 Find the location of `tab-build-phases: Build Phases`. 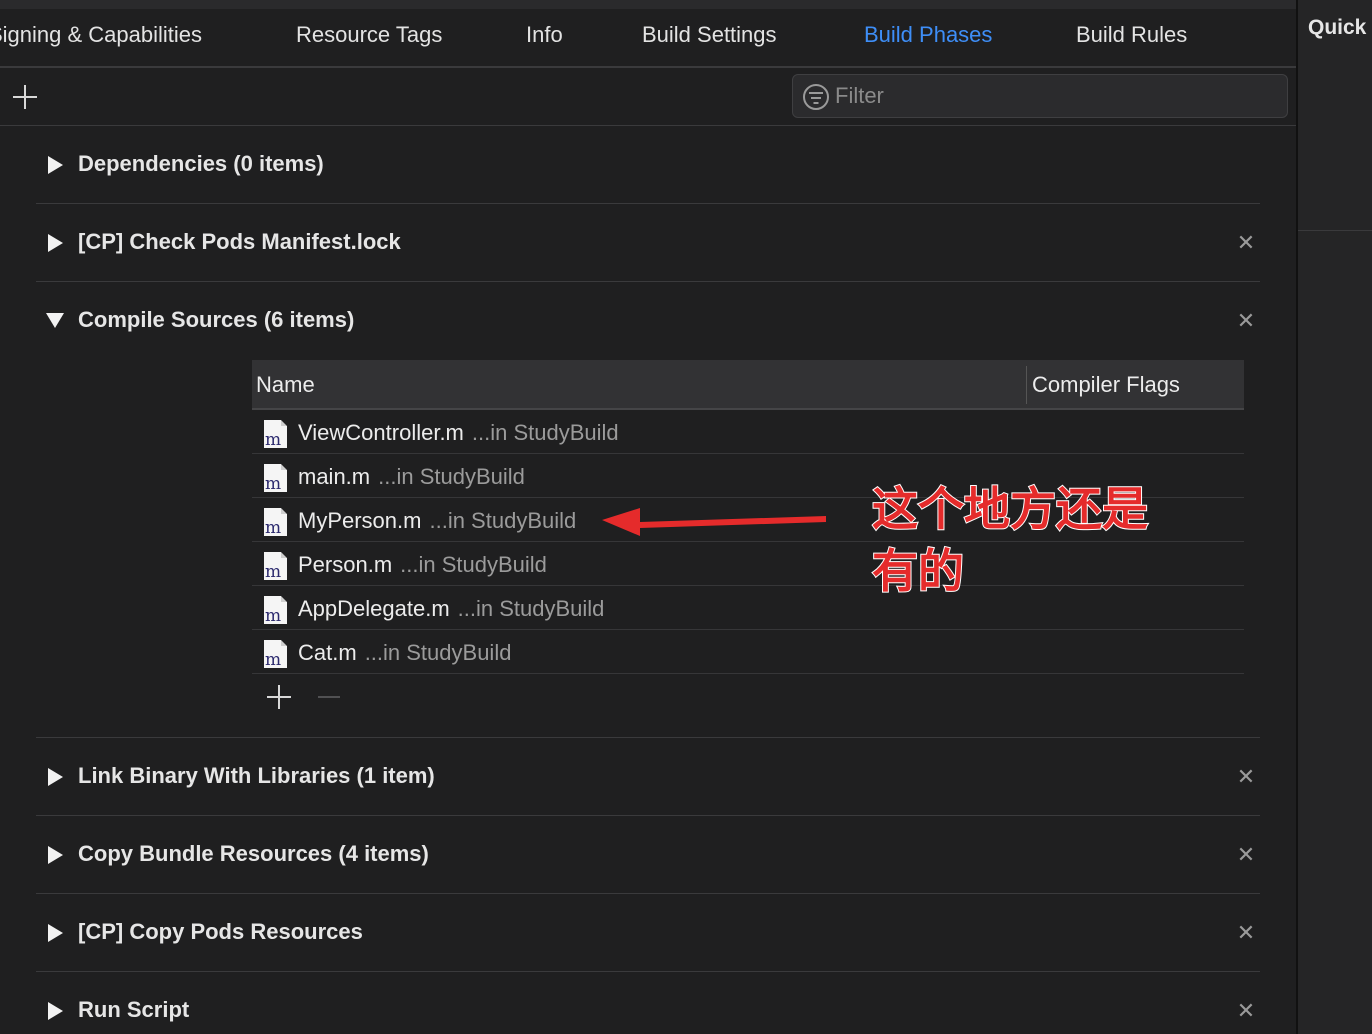

tab-build-phases: Build Phases is located at coordinates (928, 35).